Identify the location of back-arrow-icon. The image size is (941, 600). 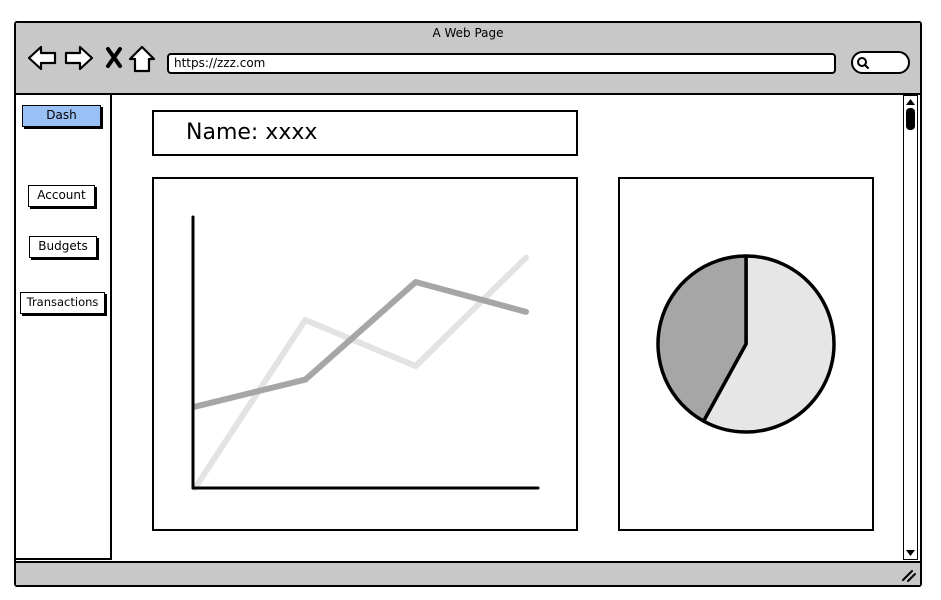
(42, 58).